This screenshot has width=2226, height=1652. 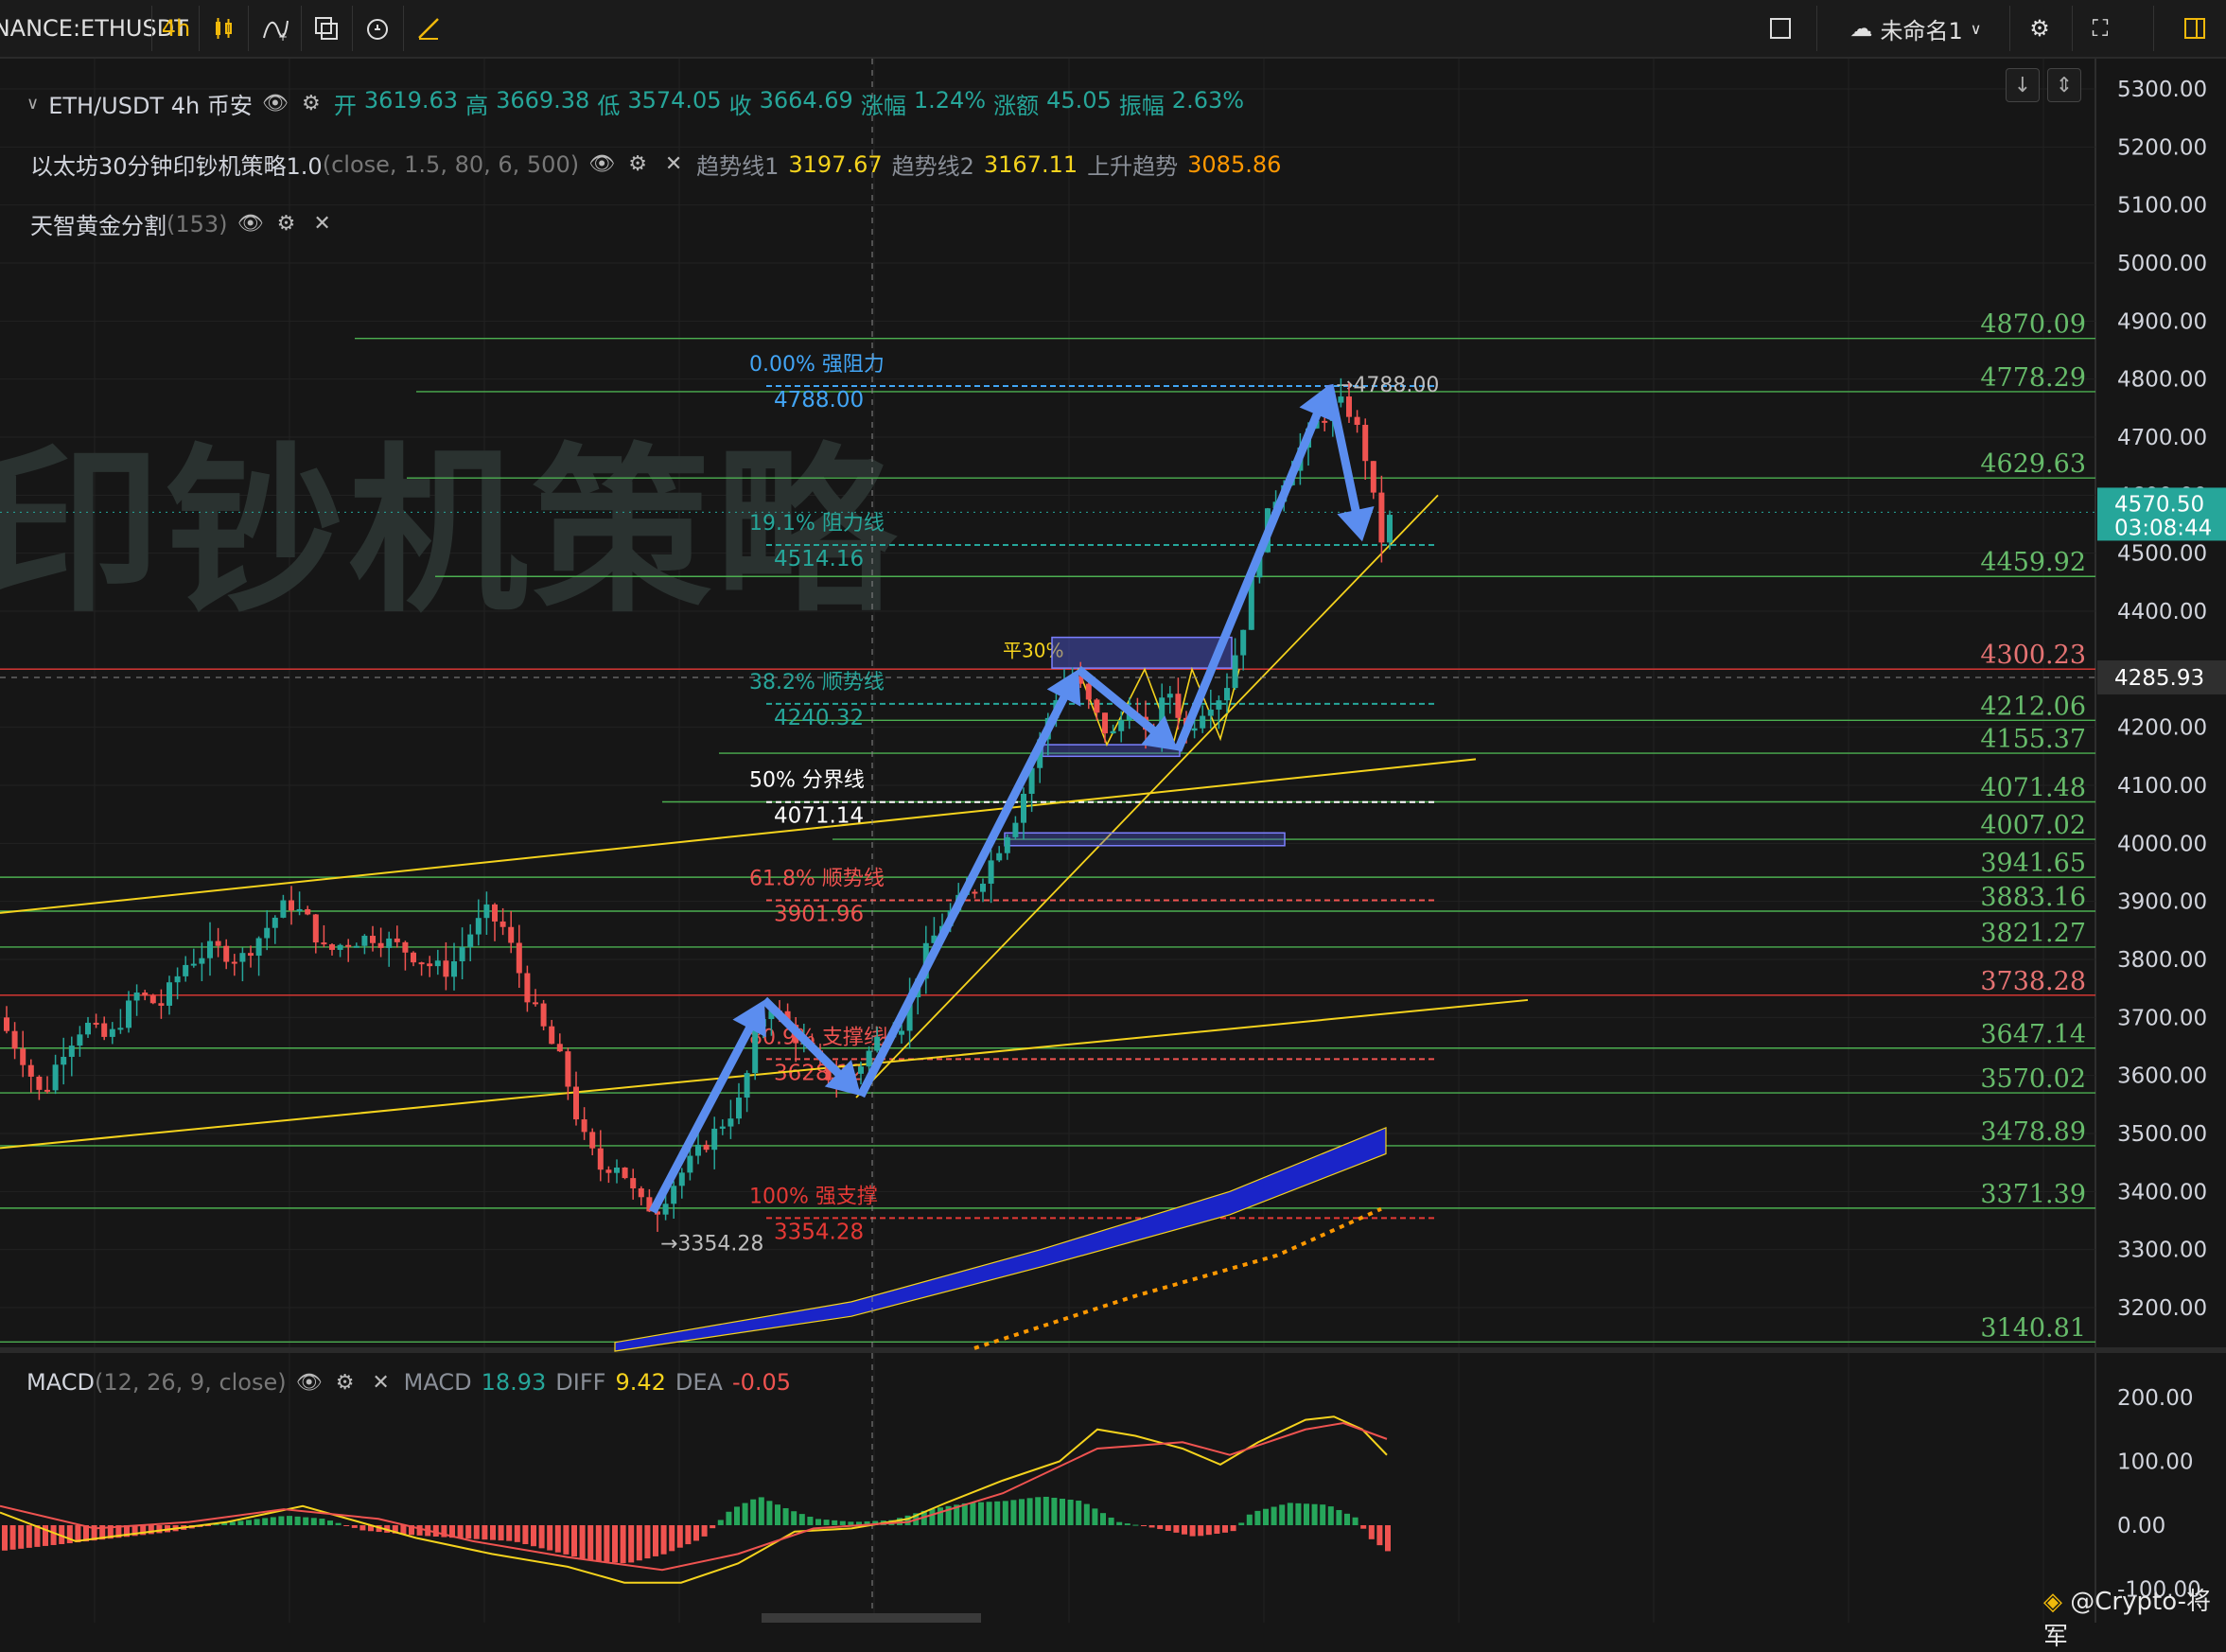 What do you see at coordinates (326, 28) in the screenshot?
I see `layout-icon` at bounding box center [326, 28].